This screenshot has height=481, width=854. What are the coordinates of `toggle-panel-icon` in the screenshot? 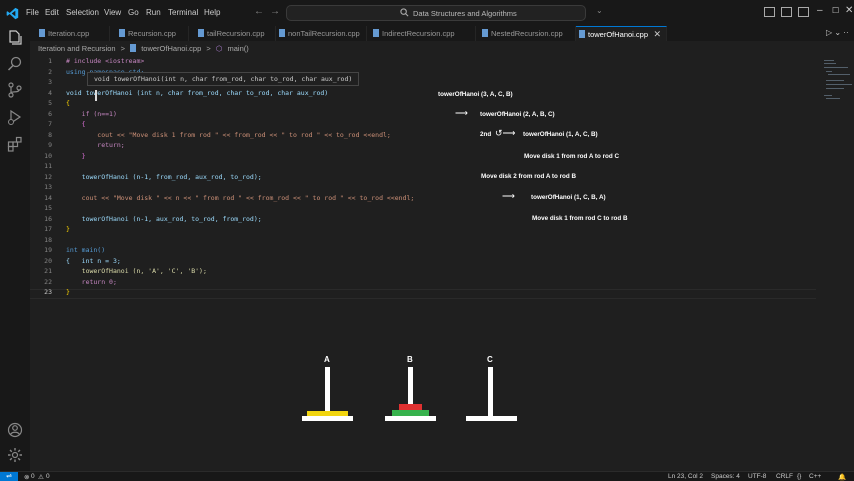 It's located at (786, 12).